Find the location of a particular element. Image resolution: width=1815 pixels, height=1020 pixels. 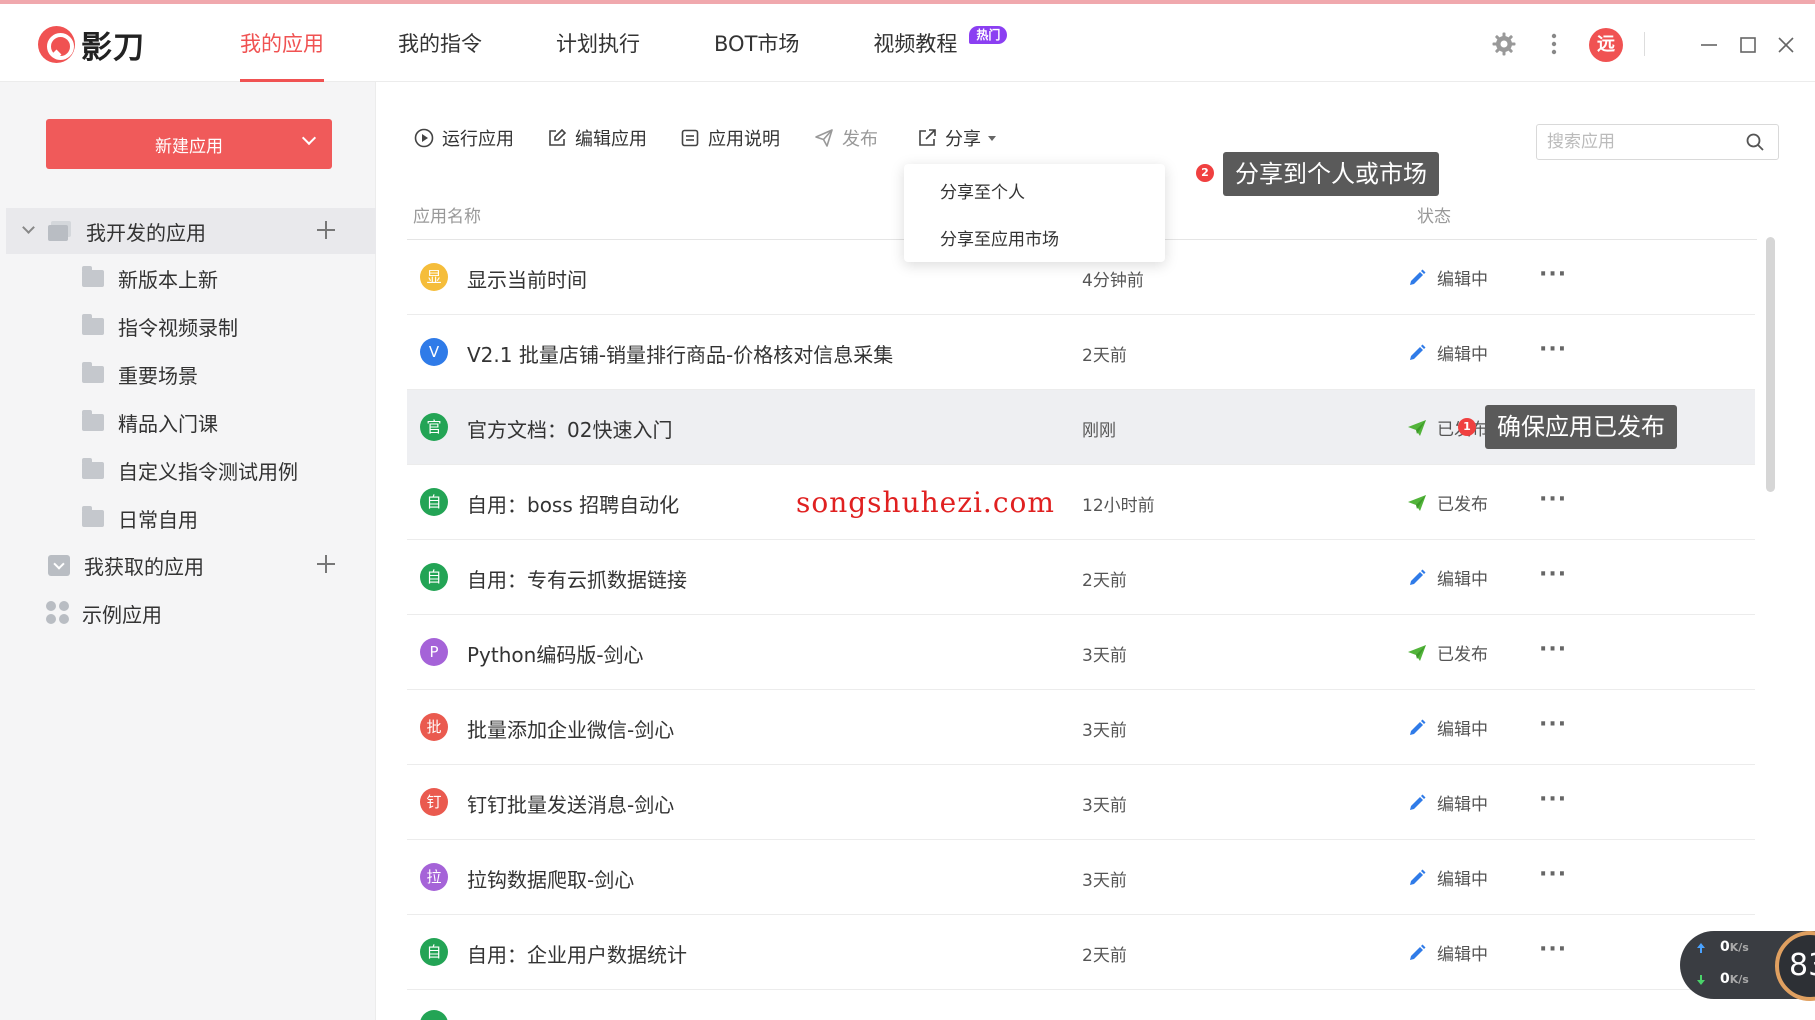

chevron-down-icon is located at coordinates (309, 138).